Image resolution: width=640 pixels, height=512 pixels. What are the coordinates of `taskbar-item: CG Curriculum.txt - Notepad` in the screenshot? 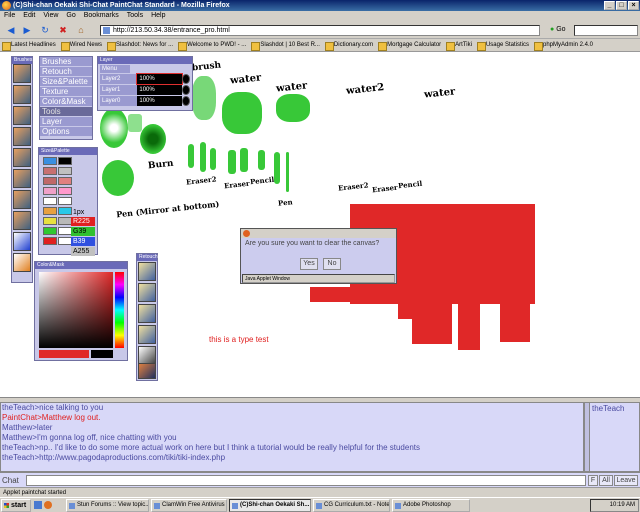 It's located at (351, 505).